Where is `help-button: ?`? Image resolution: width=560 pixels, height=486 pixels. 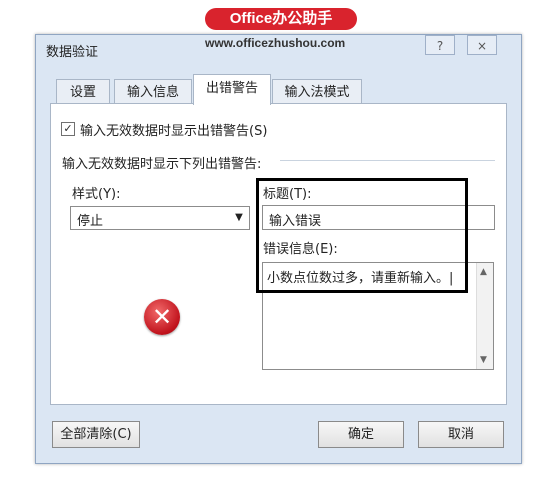 help-button: ? is located at coordinates (440, 45).